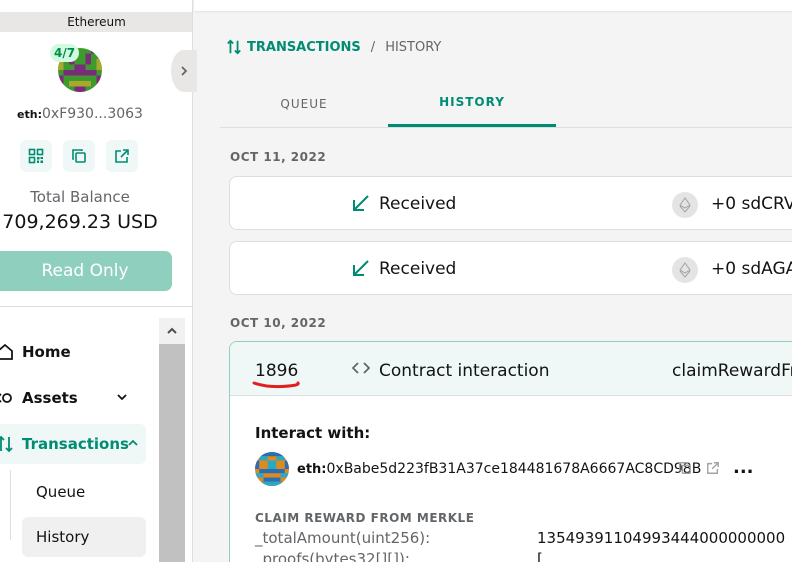 This screenshot has width=792, height=562. Describe the element at coordinates (464, 371) in the screenshot. I see `transaction-type: Contract interaction` at that location.